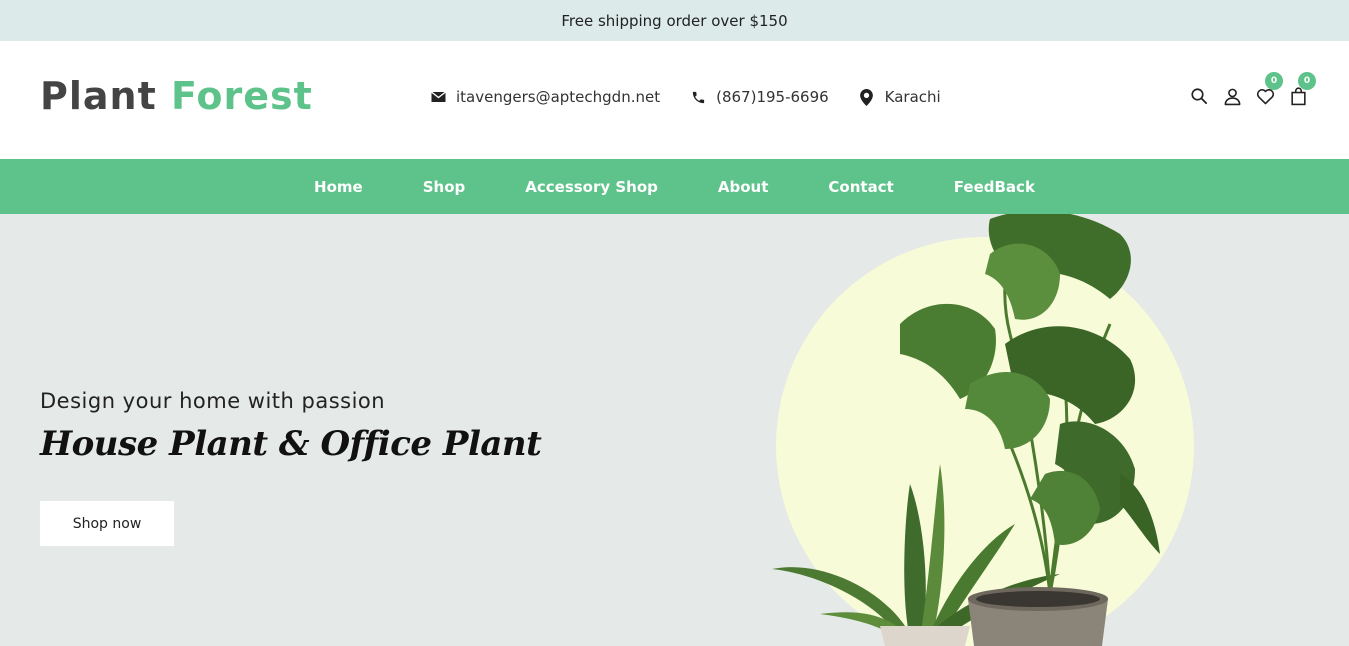  I want to click on wishlist-count-badge: 0, so click(1274, 81).